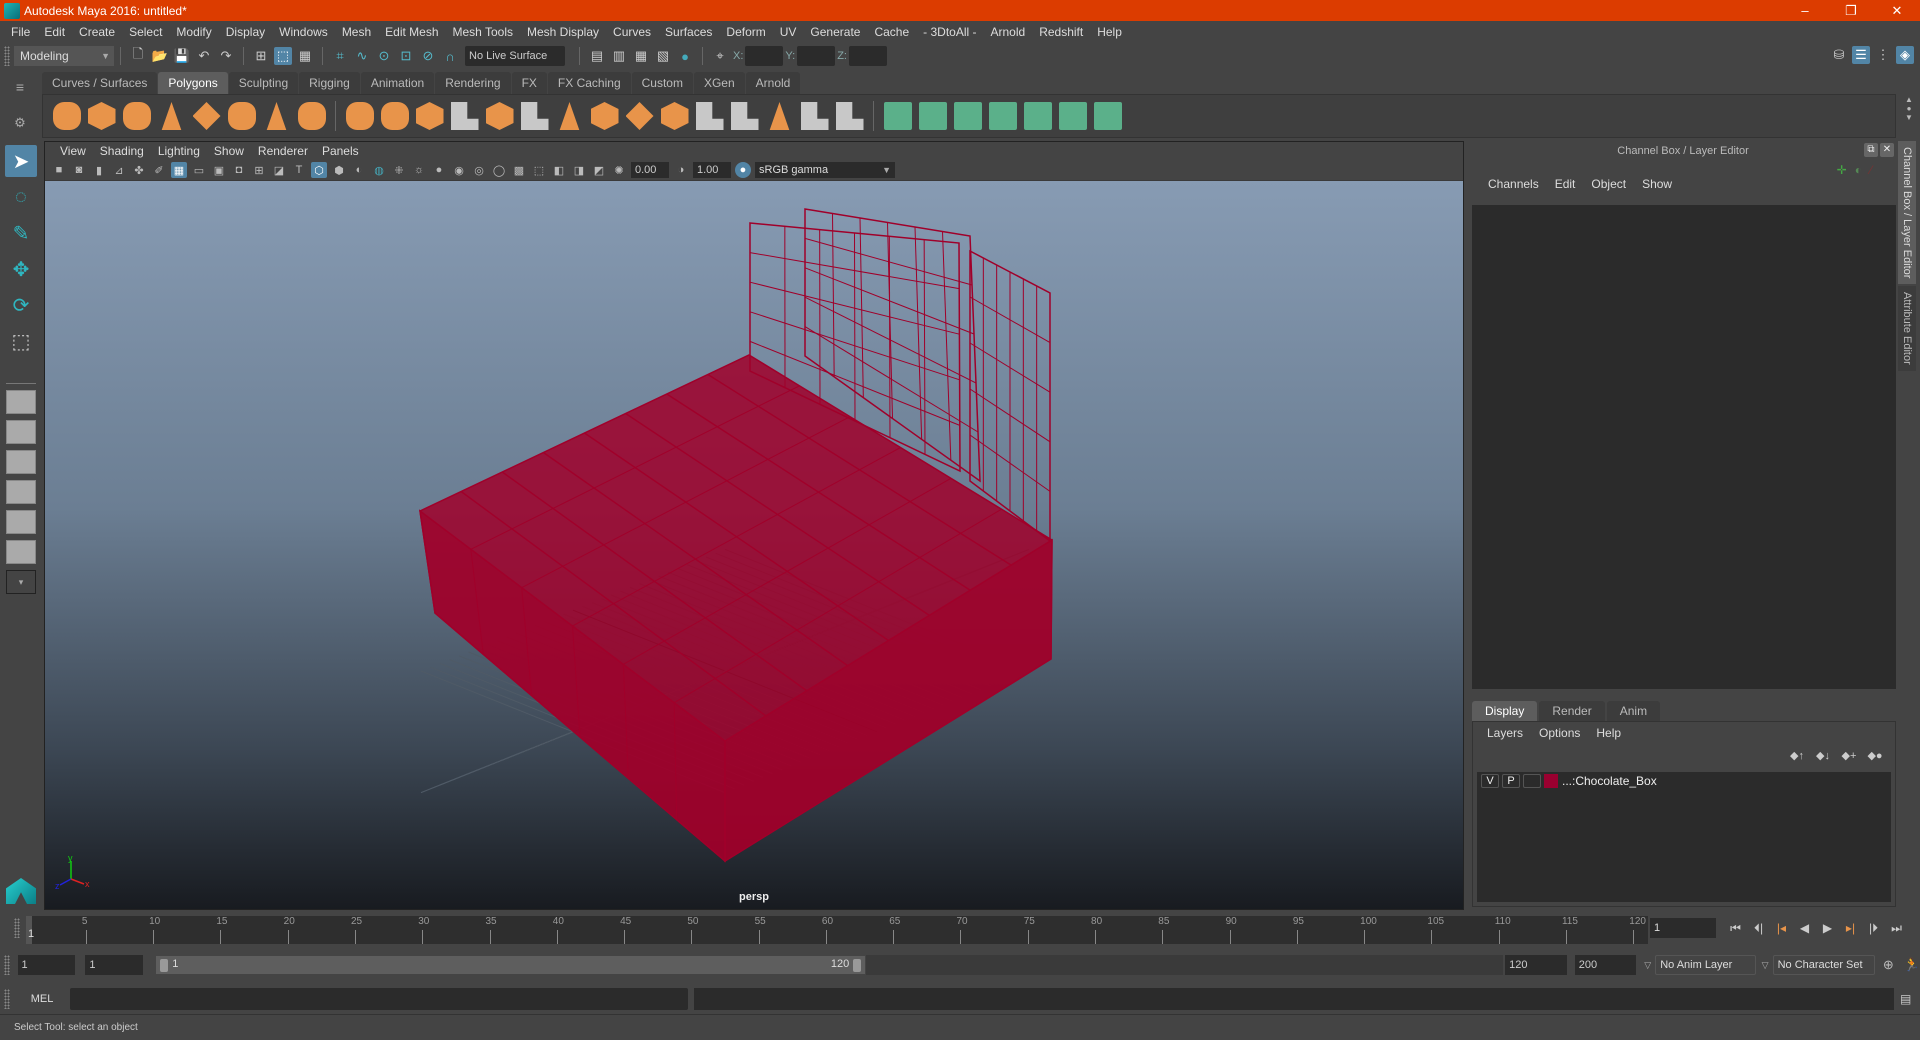 This screenshot has width=1920, height=1040. I want to click on select-hierarchy-icon: ⊞, so click(261, 56).